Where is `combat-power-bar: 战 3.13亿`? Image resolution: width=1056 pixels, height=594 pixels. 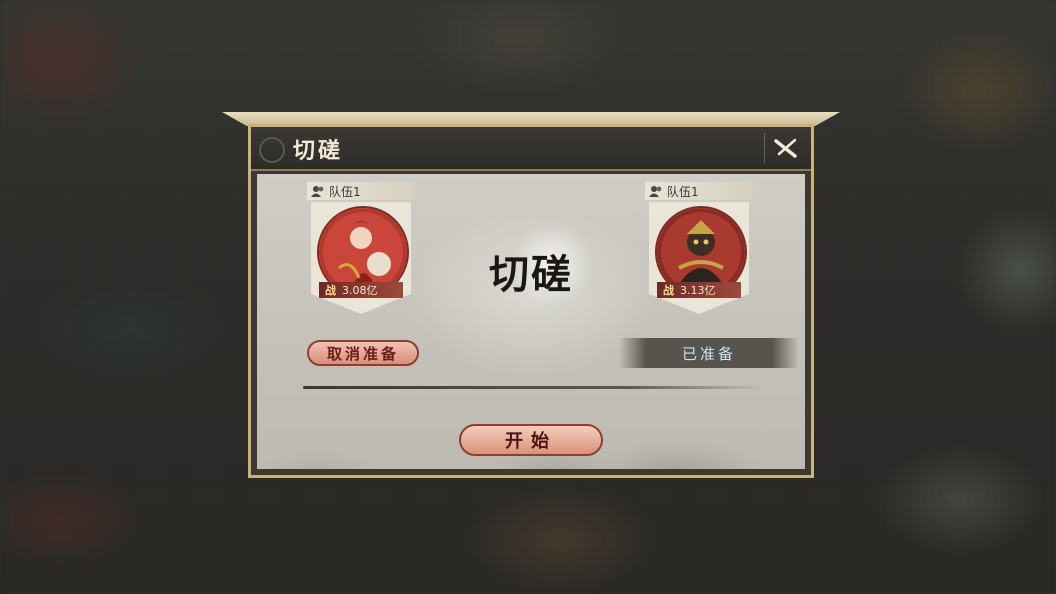 combat-power-bar: 战 3.13亿 is located at coordinates (699, 290).